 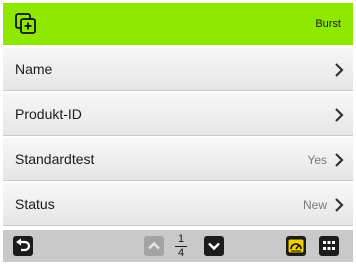 I want to click on copy-plus-icon, so click(x=26, y=24).